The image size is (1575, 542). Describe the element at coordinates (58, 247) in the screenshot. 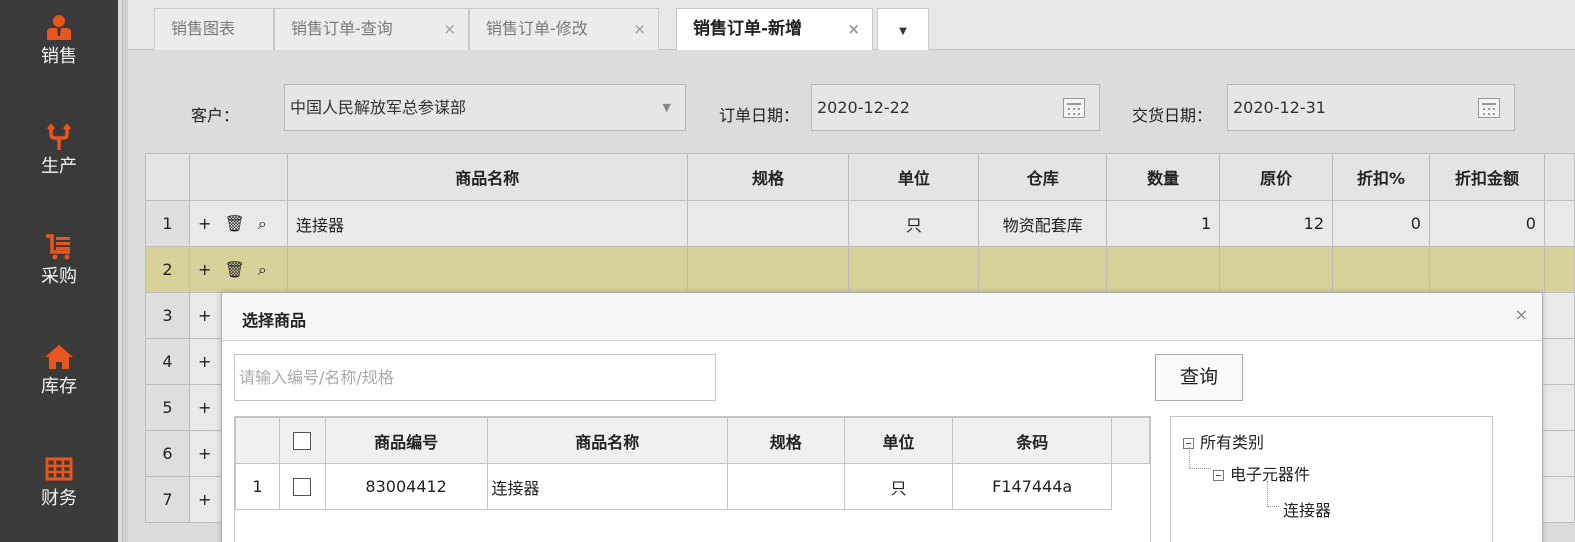

I see `cart-icon` at that location.